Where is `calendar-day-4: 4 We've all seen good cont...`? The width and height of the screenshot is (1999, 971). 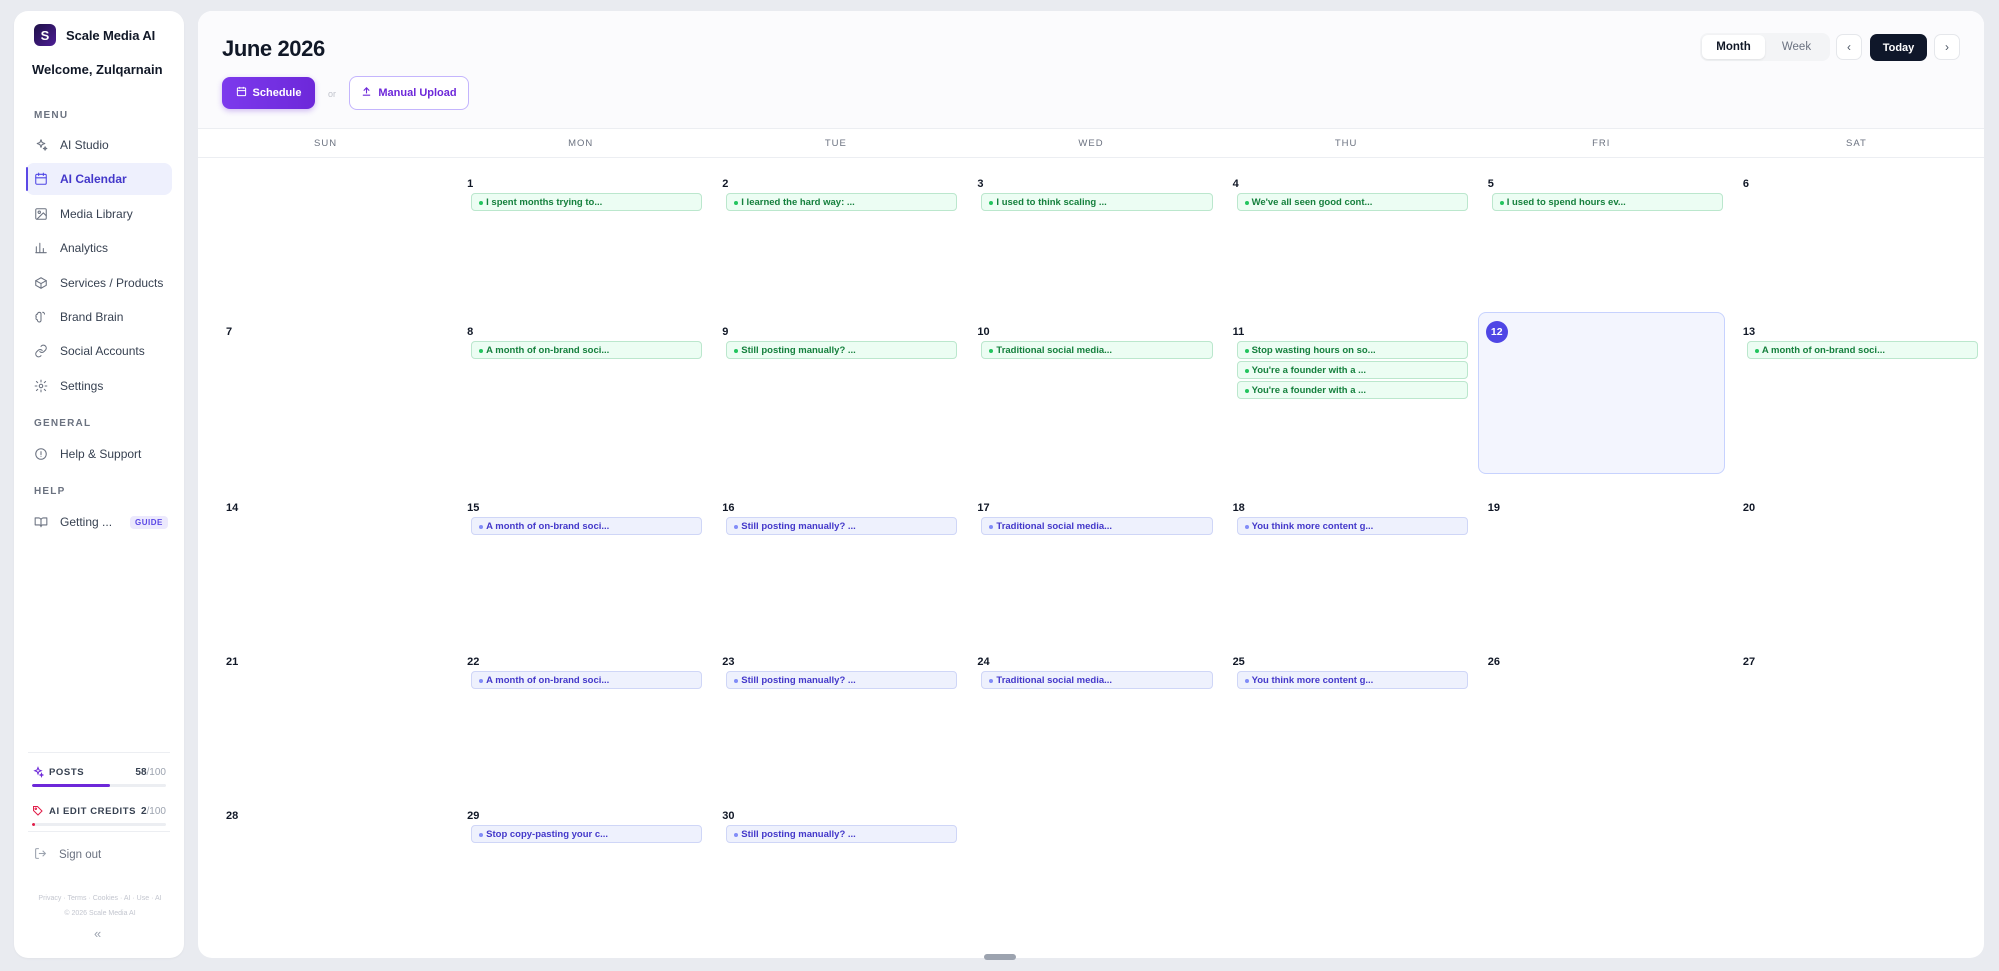
calendar-day-4: 4 We've all seen good cont... is located at coordinates (1346, 235).